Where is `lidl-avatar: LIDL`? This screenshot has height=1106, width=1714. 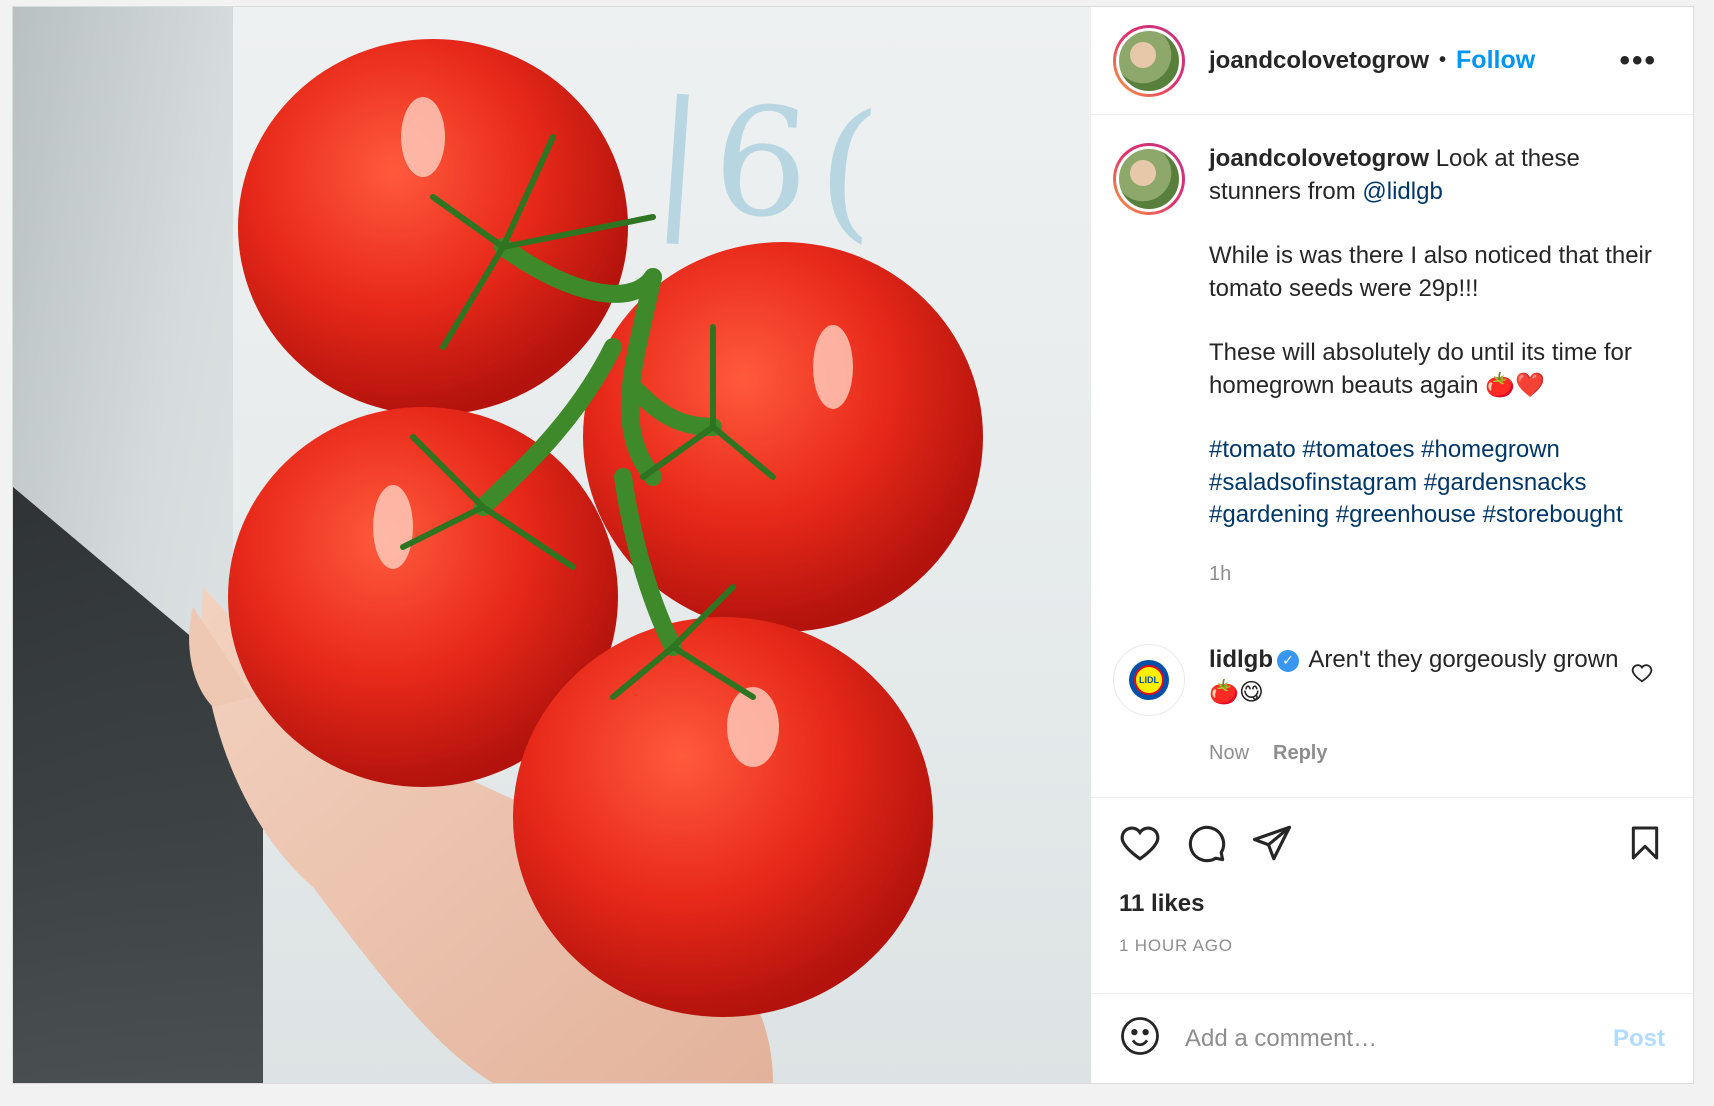 lidl-avatar: LIDL is located at coordinates (1149, 680).